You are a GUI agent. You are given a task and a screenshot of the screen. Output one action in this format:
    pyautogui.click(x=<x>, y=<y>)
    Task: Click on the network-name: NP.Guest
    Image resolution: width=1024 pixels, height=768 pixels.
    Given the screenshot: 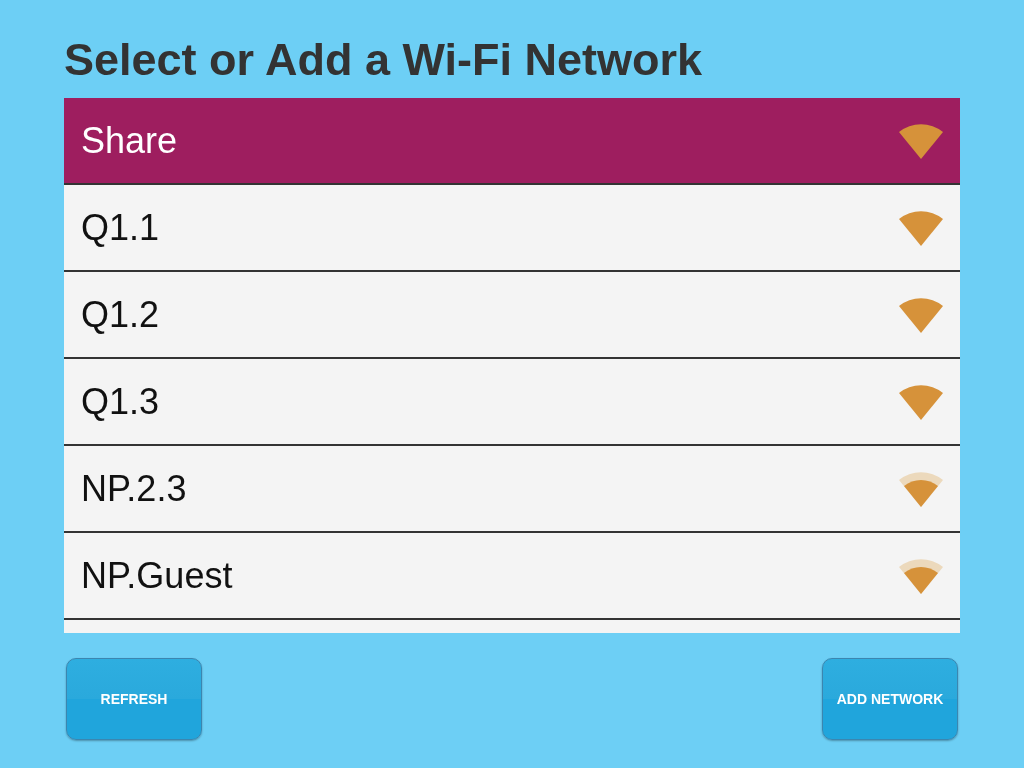 What is the action you would take?
    pyautogui.click(x=157, y=575)
    